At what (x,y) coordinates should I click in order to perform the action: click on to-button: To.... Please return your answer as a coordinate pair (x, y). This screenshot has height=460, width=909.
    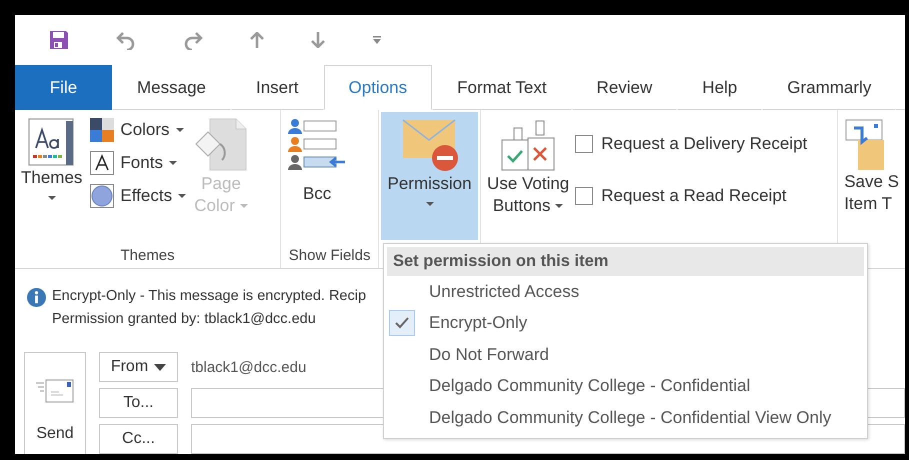
    Looking at the image, I should click on (138, 403).